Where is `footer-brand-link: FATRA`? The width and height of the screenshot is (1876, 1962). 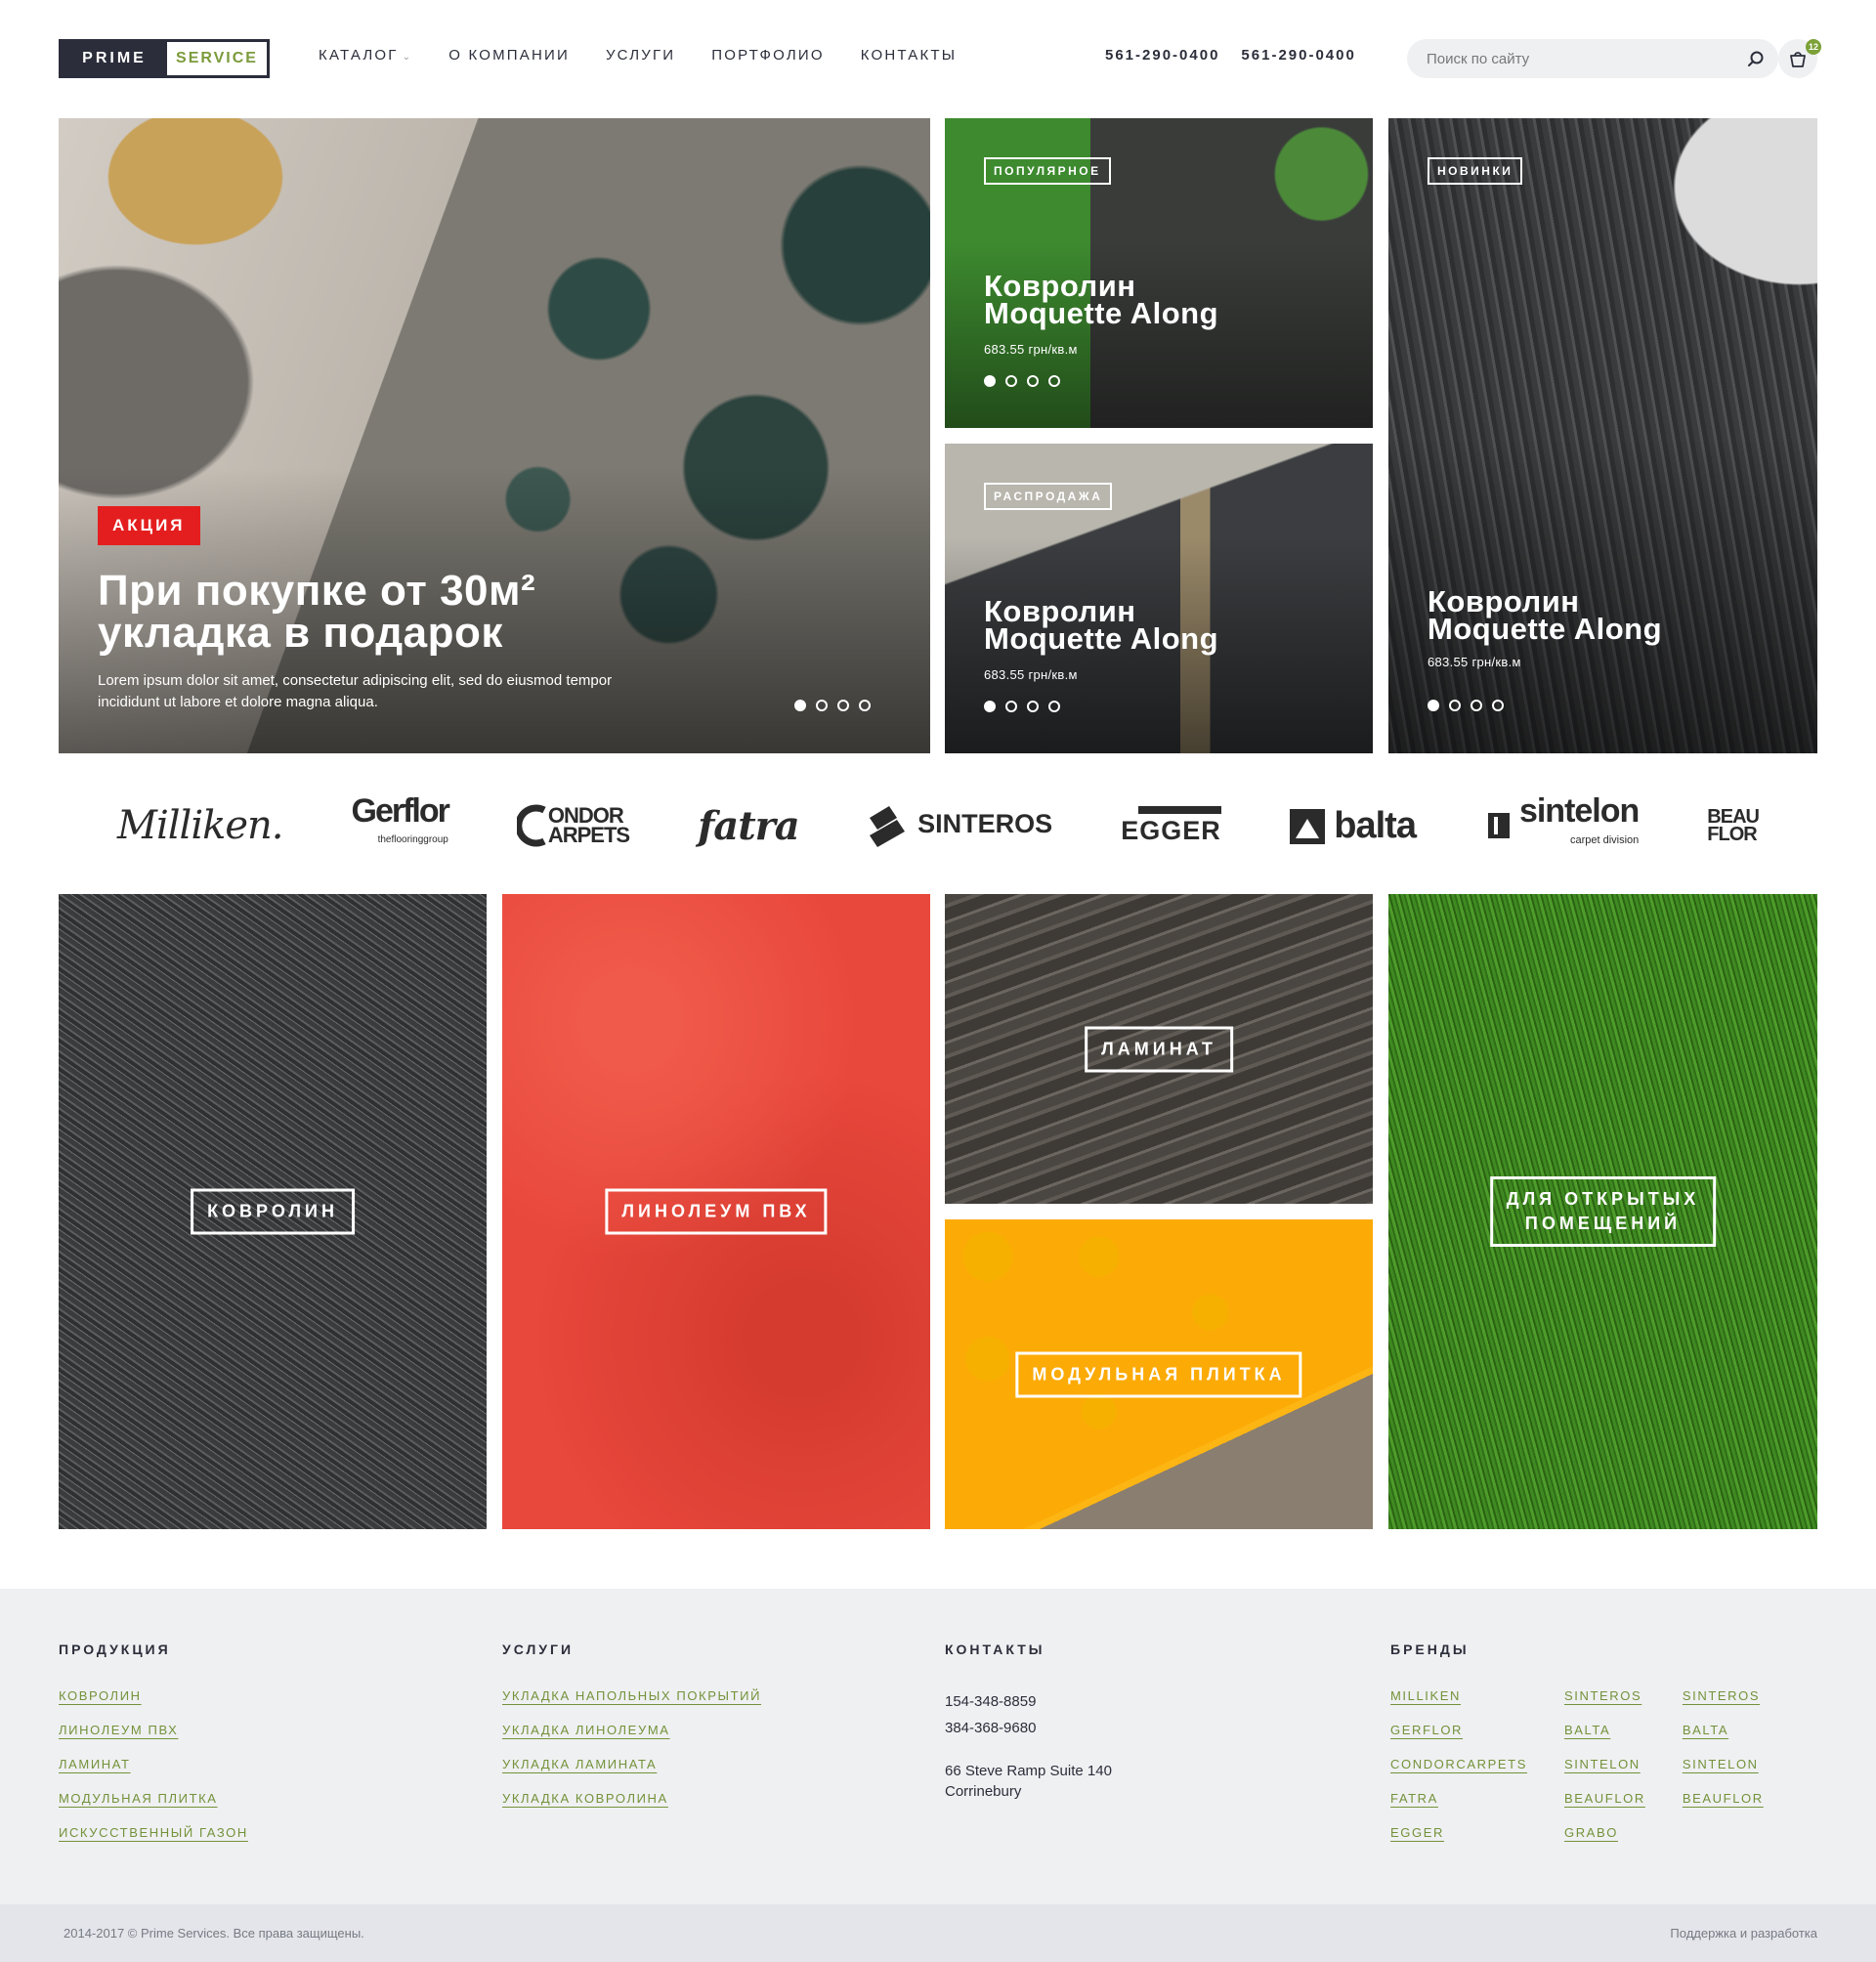 footer-brand-link: FATRA is located at coordinates (1459, 1799).